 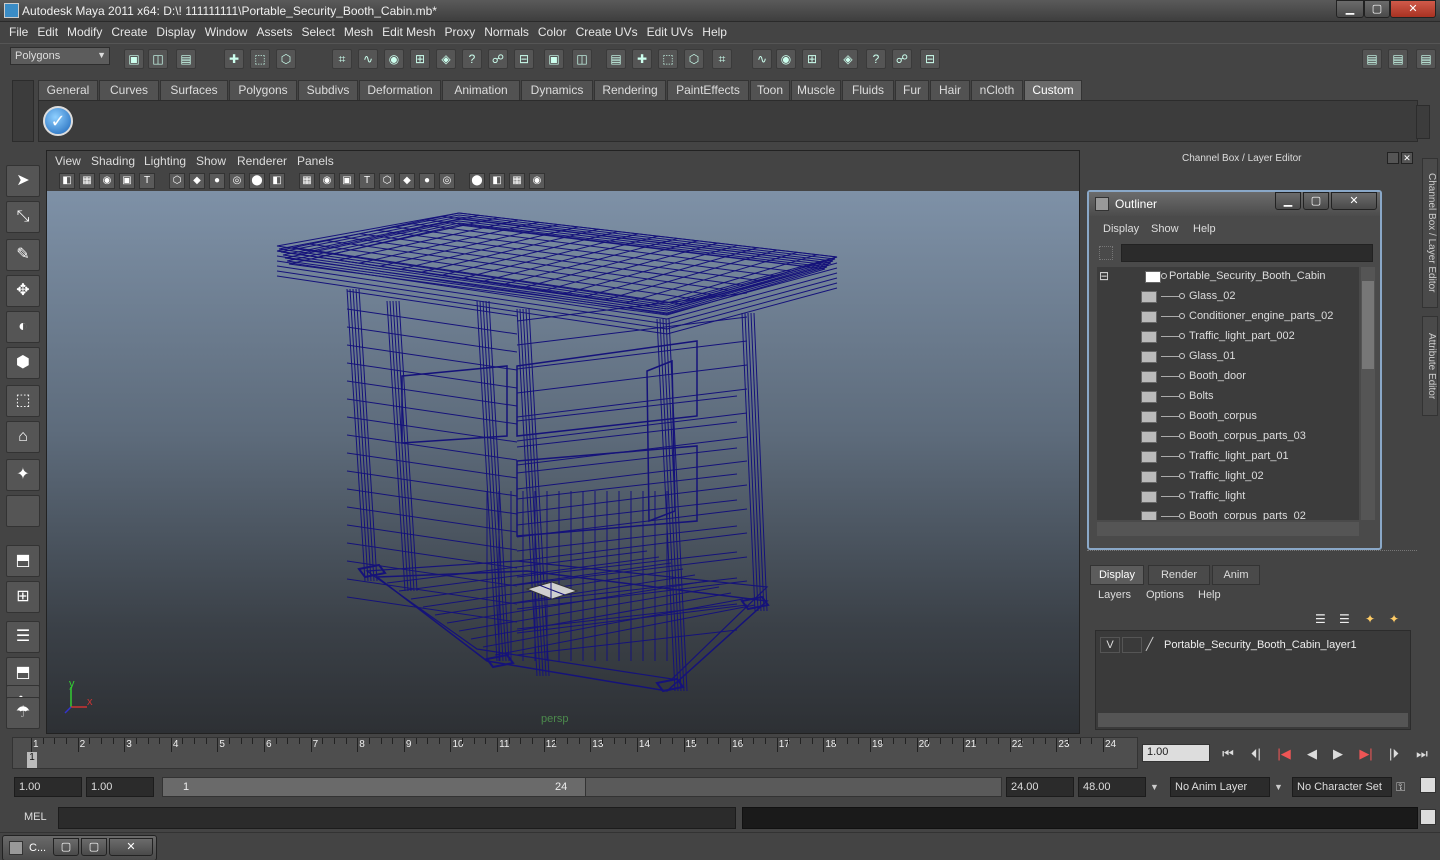 What do you see at coordinates (607, 32) in the screenshot?
I see `menu-create-uvs: Create UVs` at bounding box center [607, 32].